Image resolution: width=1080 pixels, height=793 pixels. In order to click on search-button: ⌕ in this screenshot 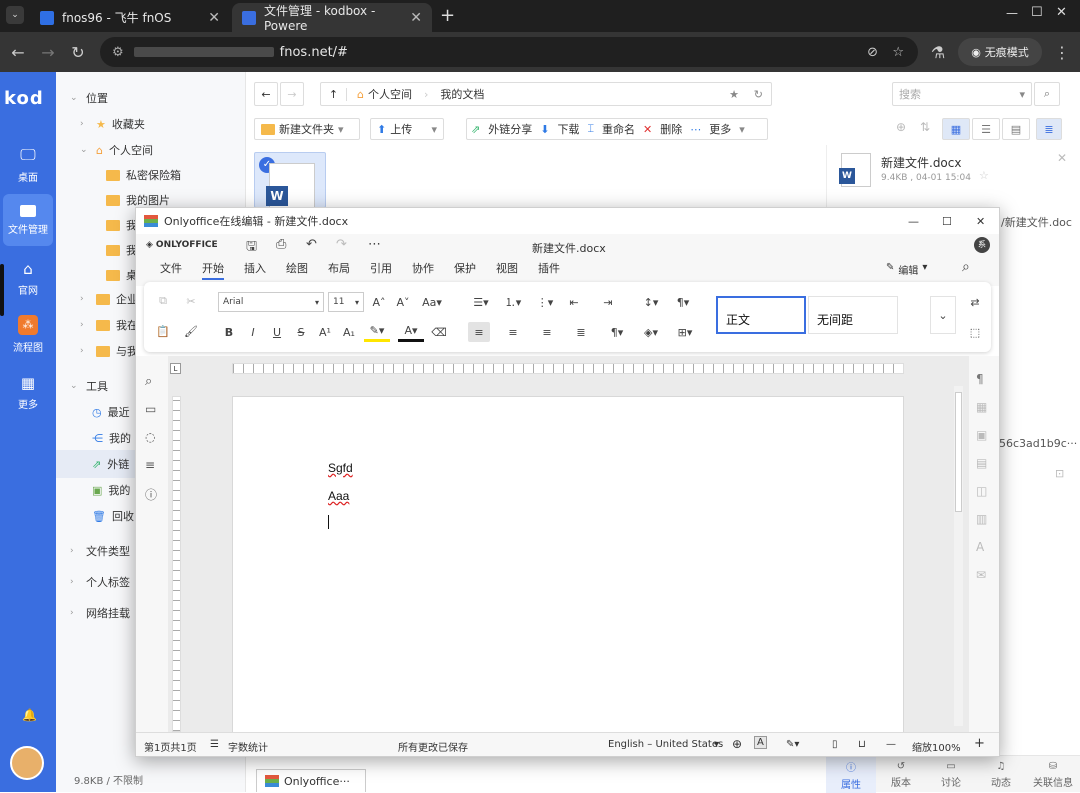, I will do `click(1047, 94)`.